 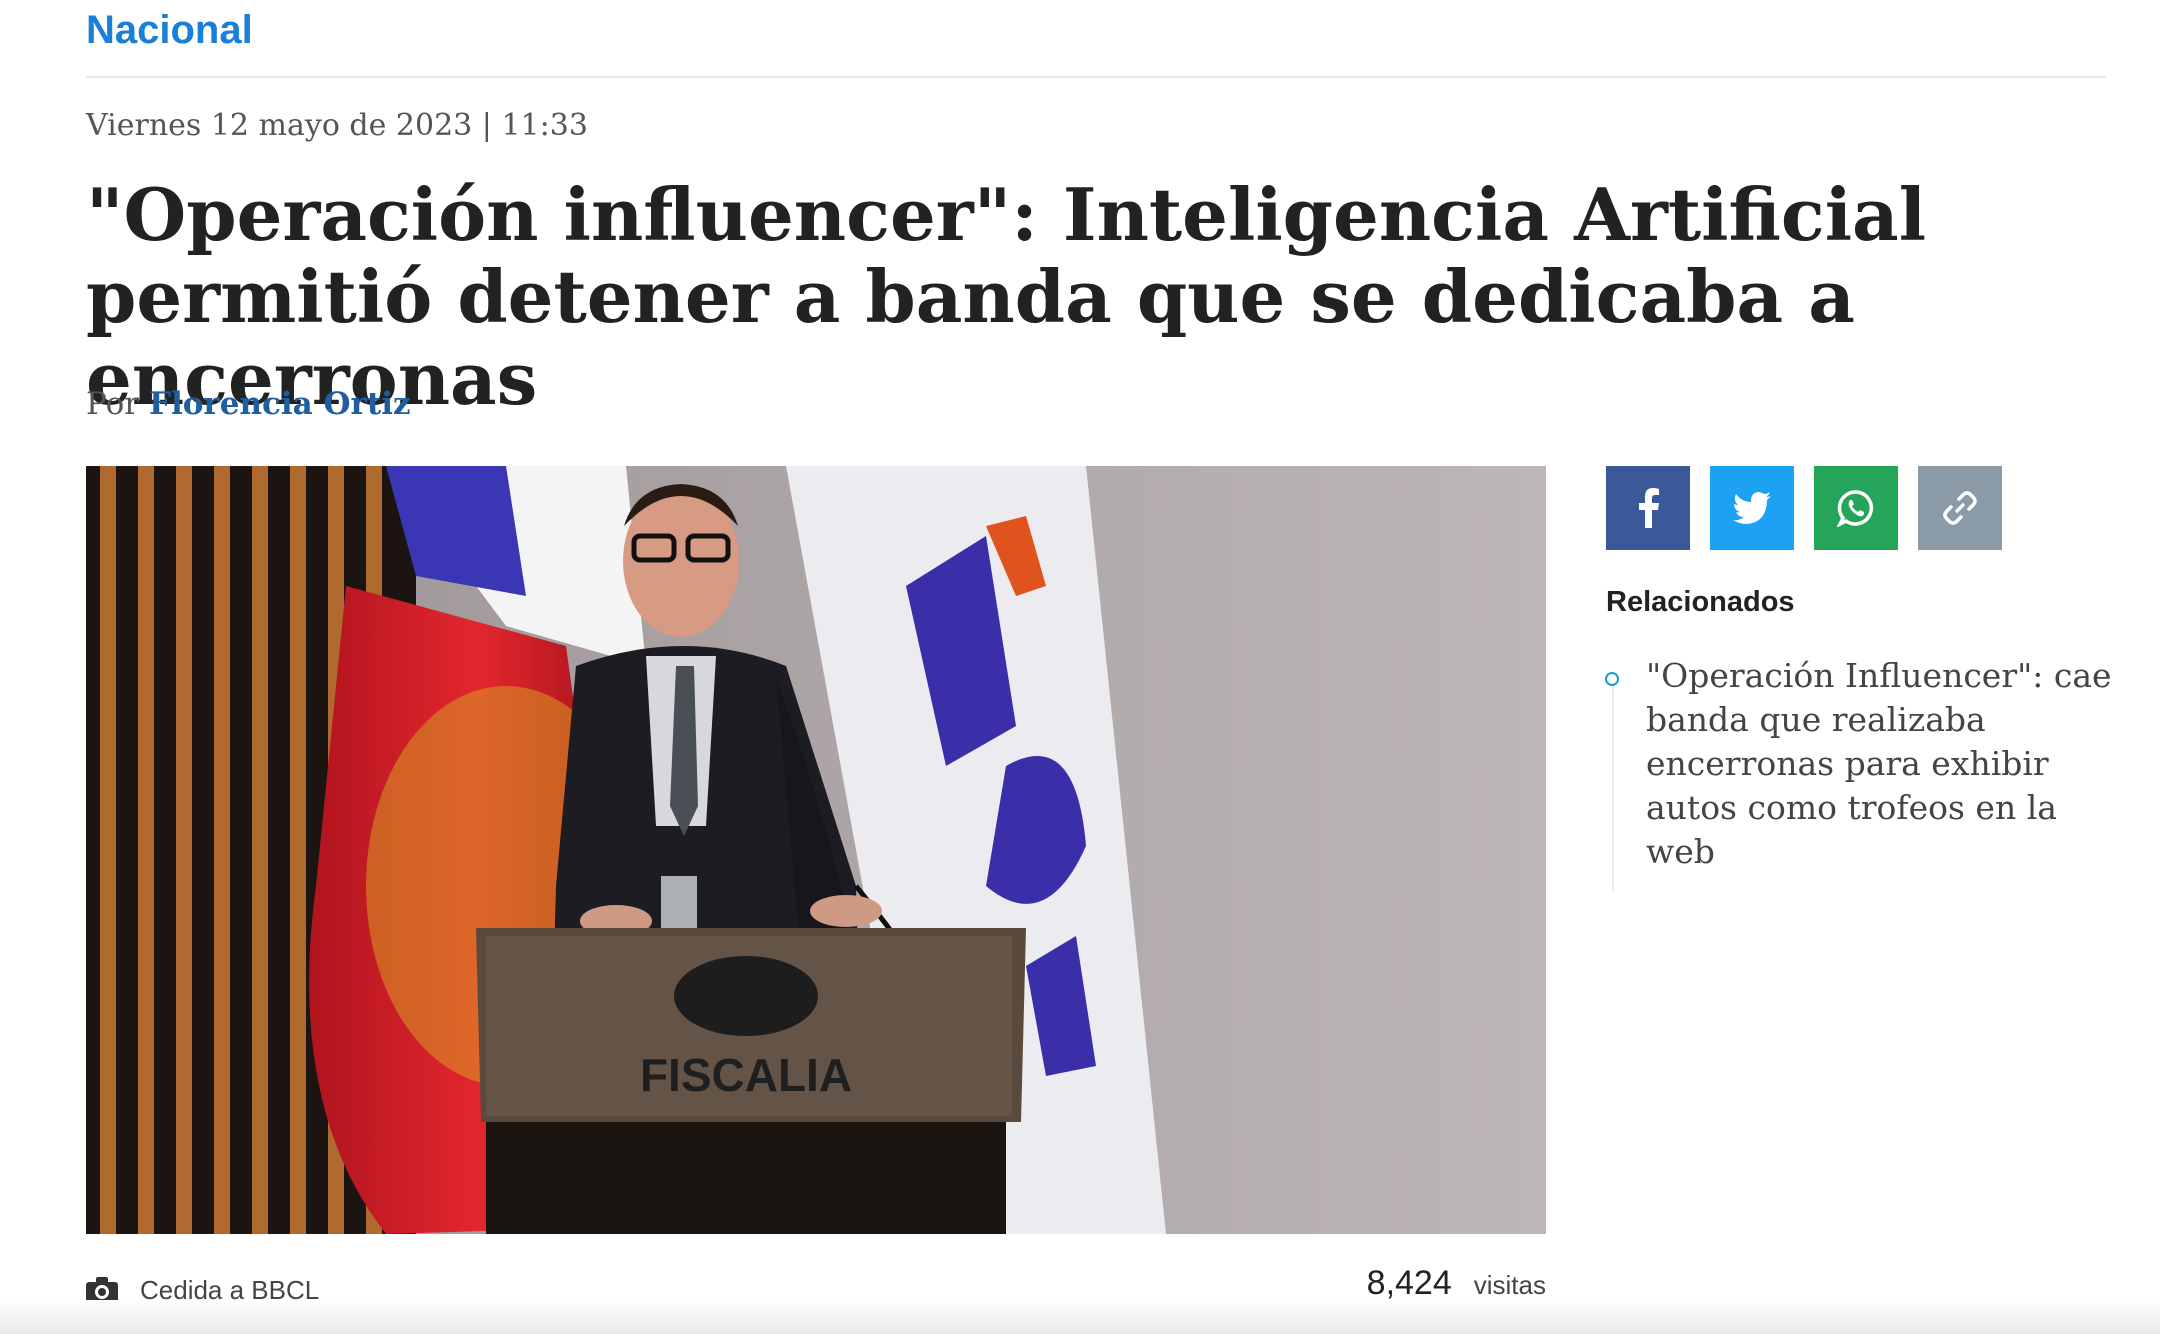 I want to click on twitter-icon, so click(x=1752, y=508).